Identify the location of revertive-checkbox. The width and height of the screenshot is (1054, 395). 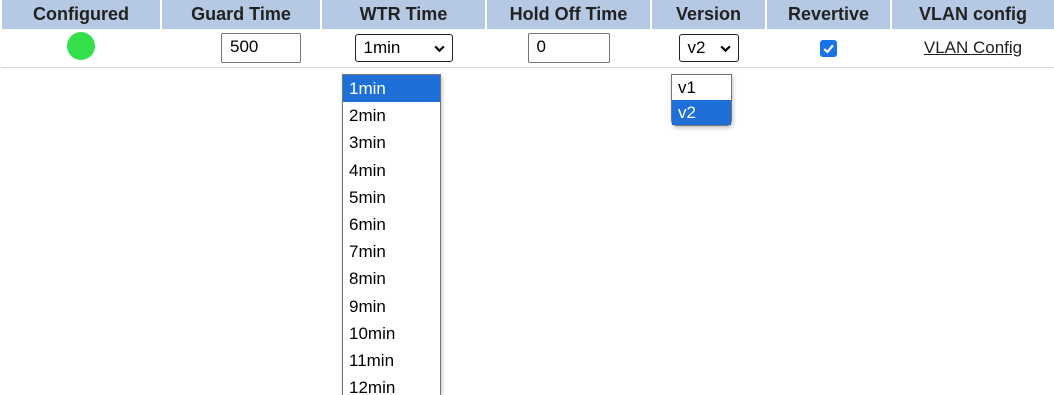
(828, 49).